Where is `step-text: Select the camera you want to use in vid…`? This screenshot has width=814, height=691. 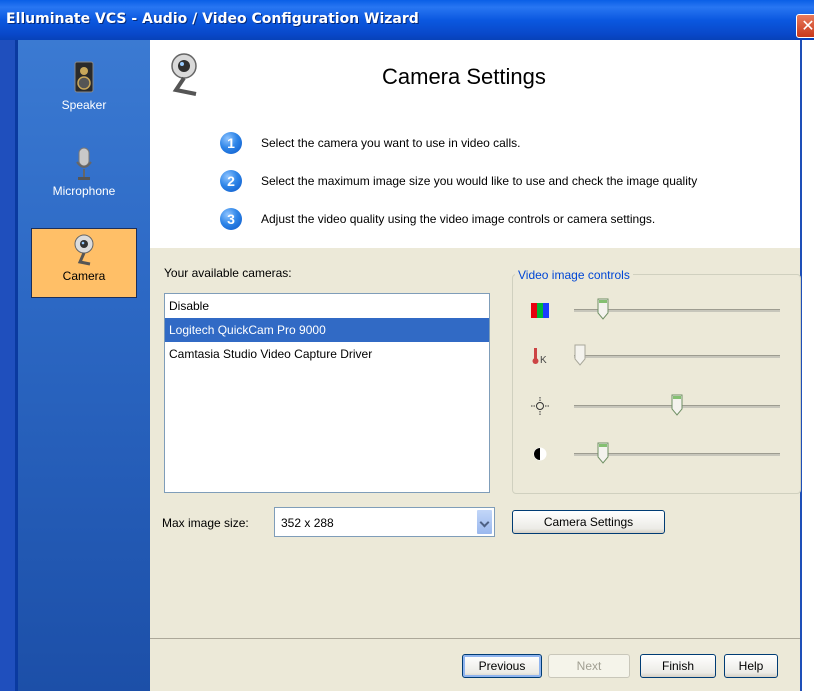
step-text: Select the camera you want to use in vid… is located at coordinates (391, 143).